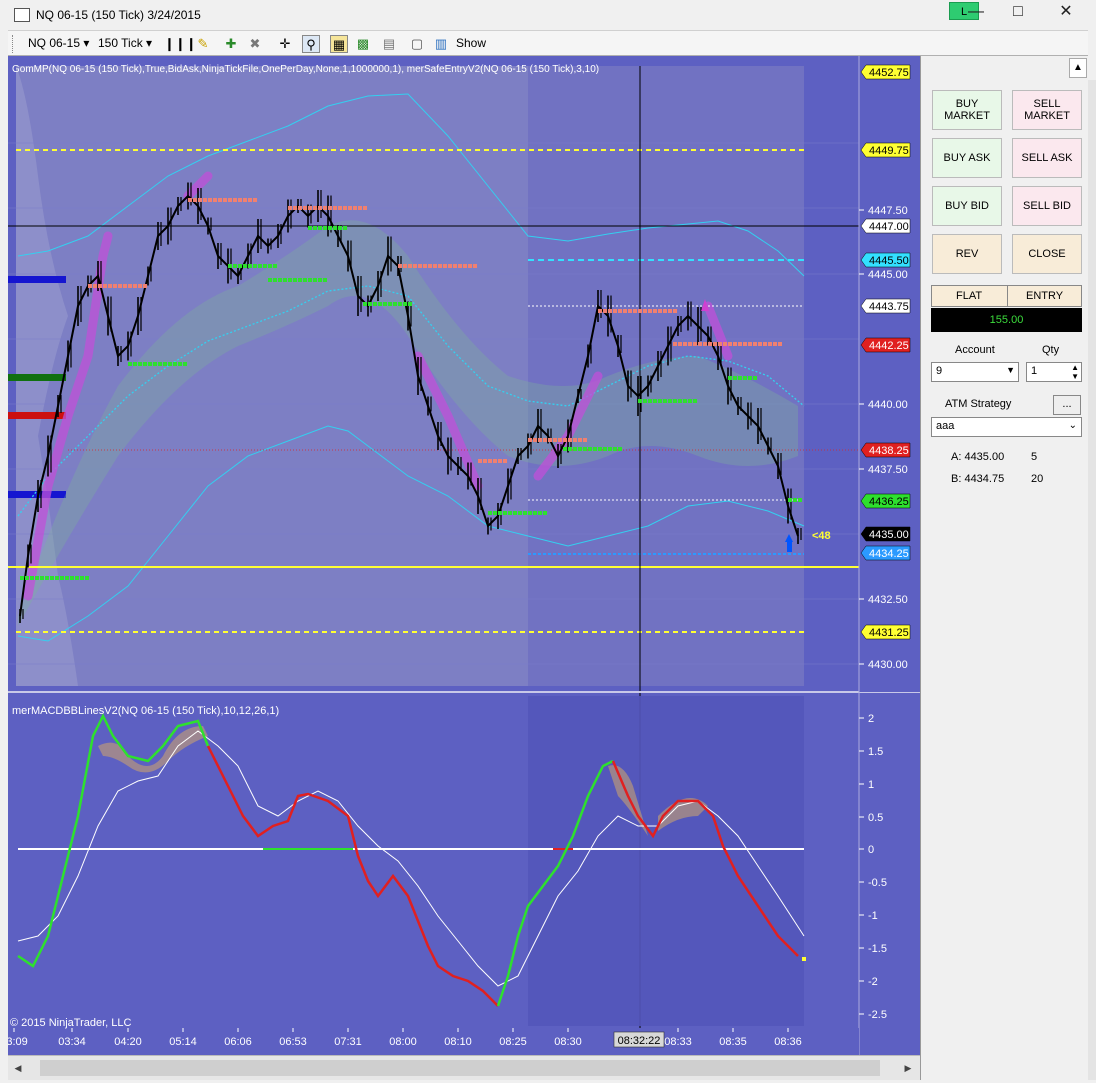 The height and width of the screenshot is (1083, 1096). Describe the element at coordinates (888, 405) in the screenshot. I see `price-tick: 4440.00` at that location.